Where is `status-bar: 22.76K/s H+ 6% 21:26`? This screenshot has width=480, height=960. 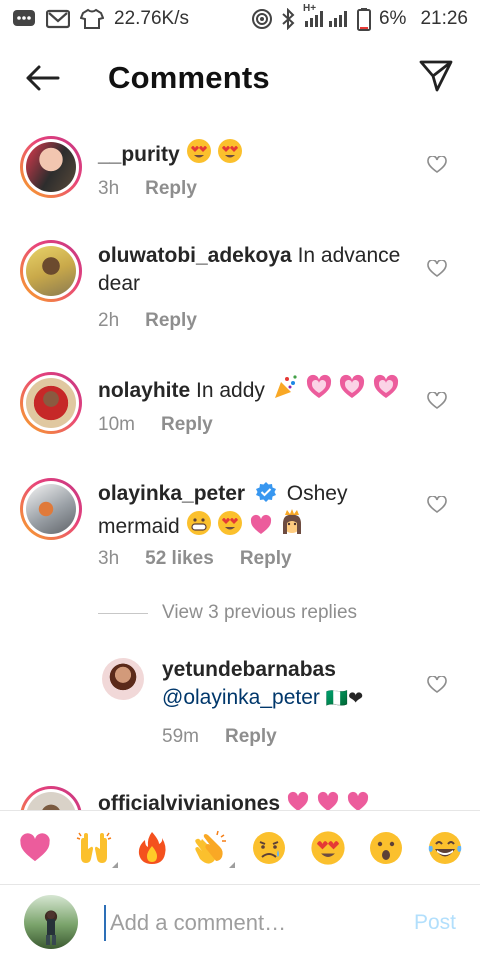
status-bar: 22.76K/s H+ 6% 21:26 is located at coordinates (240, 19).